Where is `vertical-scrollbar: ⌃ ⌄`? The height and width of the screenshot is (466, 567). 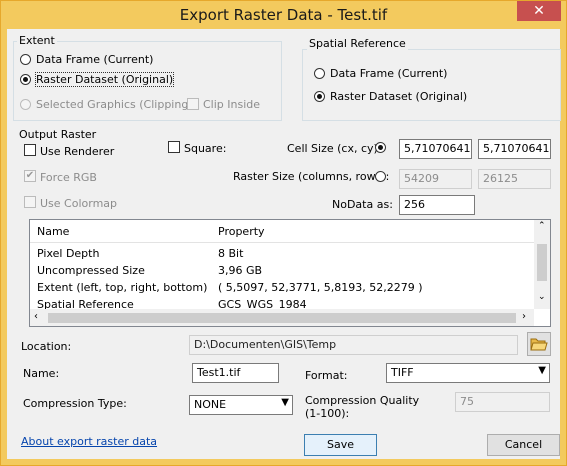
vertical-scrollbar: ⌃ ⌄ is located at coordinates (542, 264).